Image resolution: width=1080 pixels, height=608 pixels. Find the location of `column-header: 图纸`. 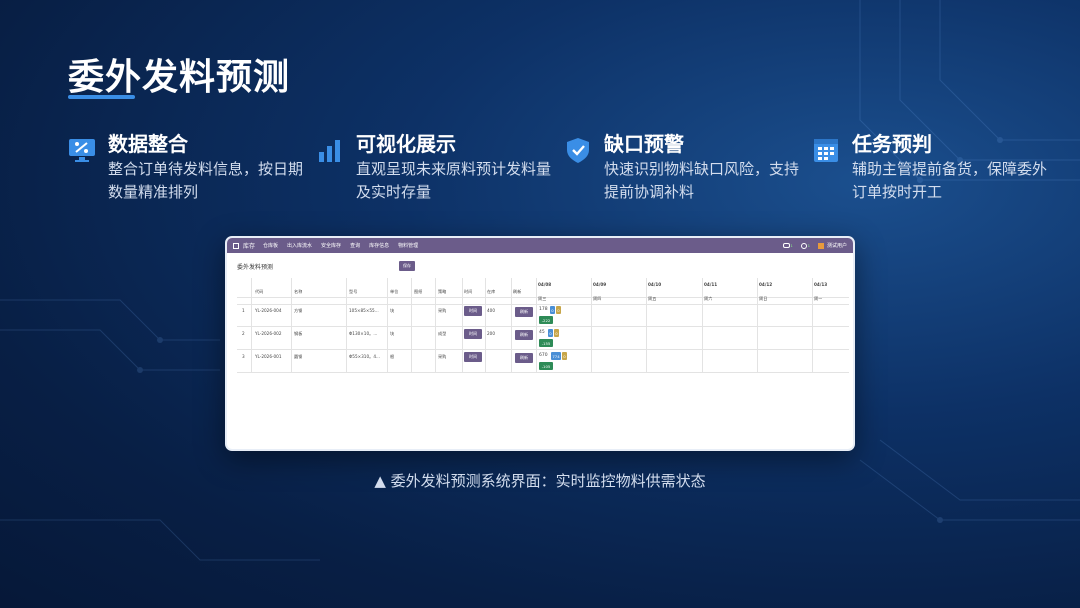

column-header: 图纸 is located at coordinates (418, 292).